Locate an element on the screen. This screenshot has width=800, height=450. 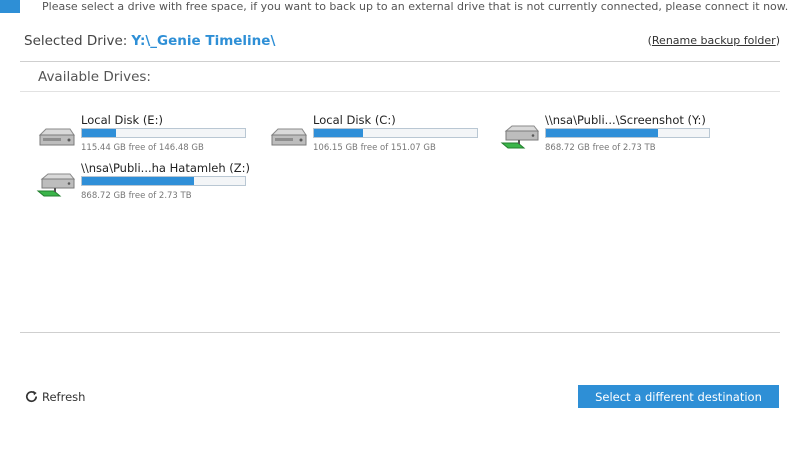
select-different-destination-button: Select a different destination is located at coordinates (678, 396).